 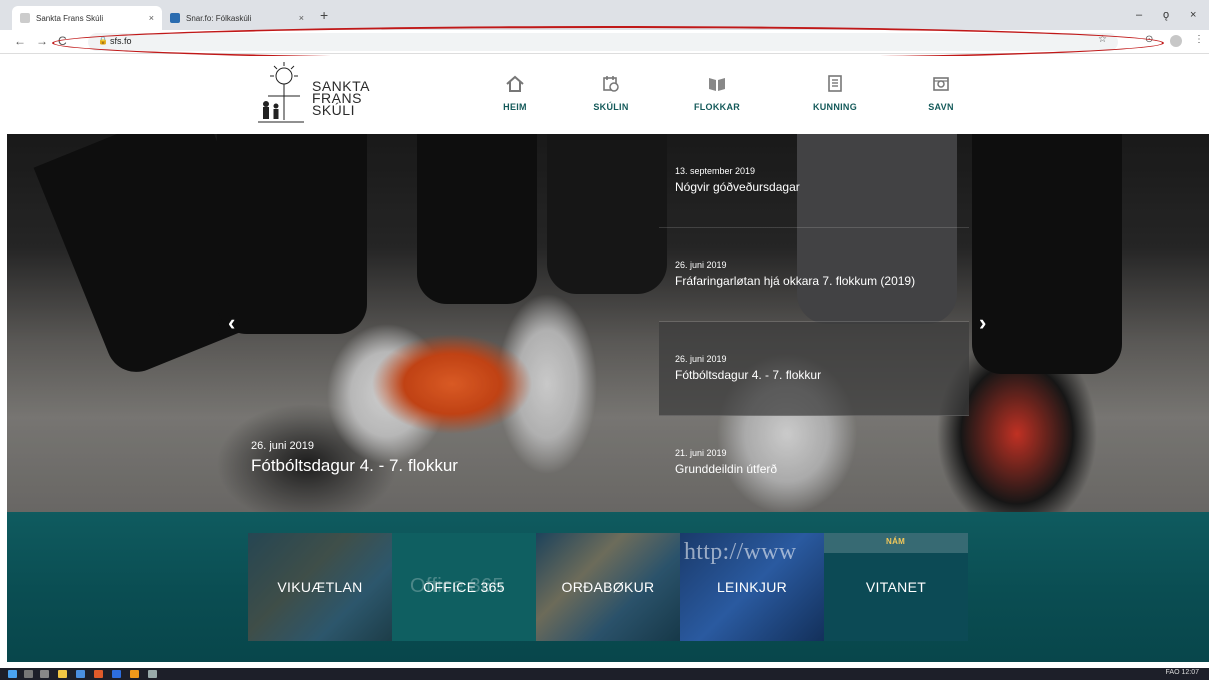 I want to click on close-window-button: ×, so click(x=1193, y=15).